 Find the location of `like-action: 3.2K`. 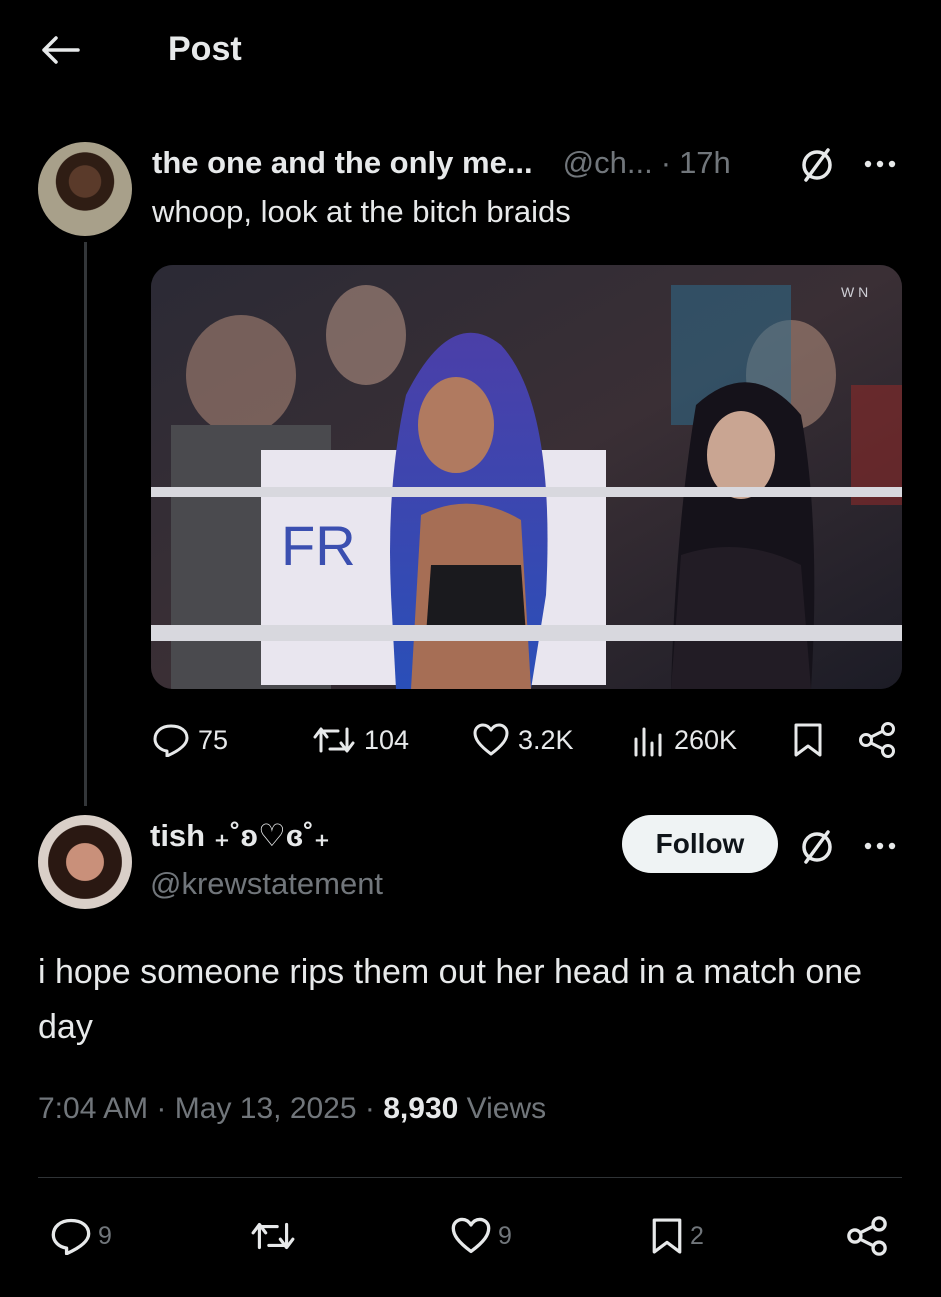

like-action: 3.2K is located at coordinates (523, 740).